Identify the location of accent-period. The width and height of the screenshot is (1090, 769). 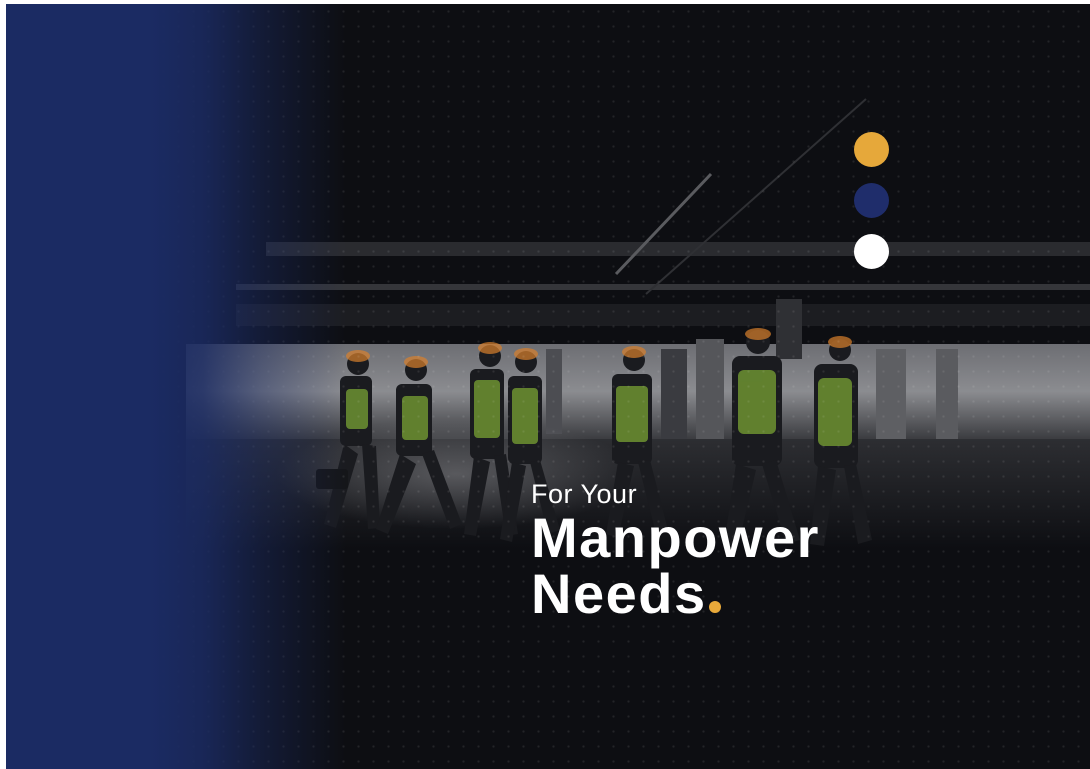
(714, 607).